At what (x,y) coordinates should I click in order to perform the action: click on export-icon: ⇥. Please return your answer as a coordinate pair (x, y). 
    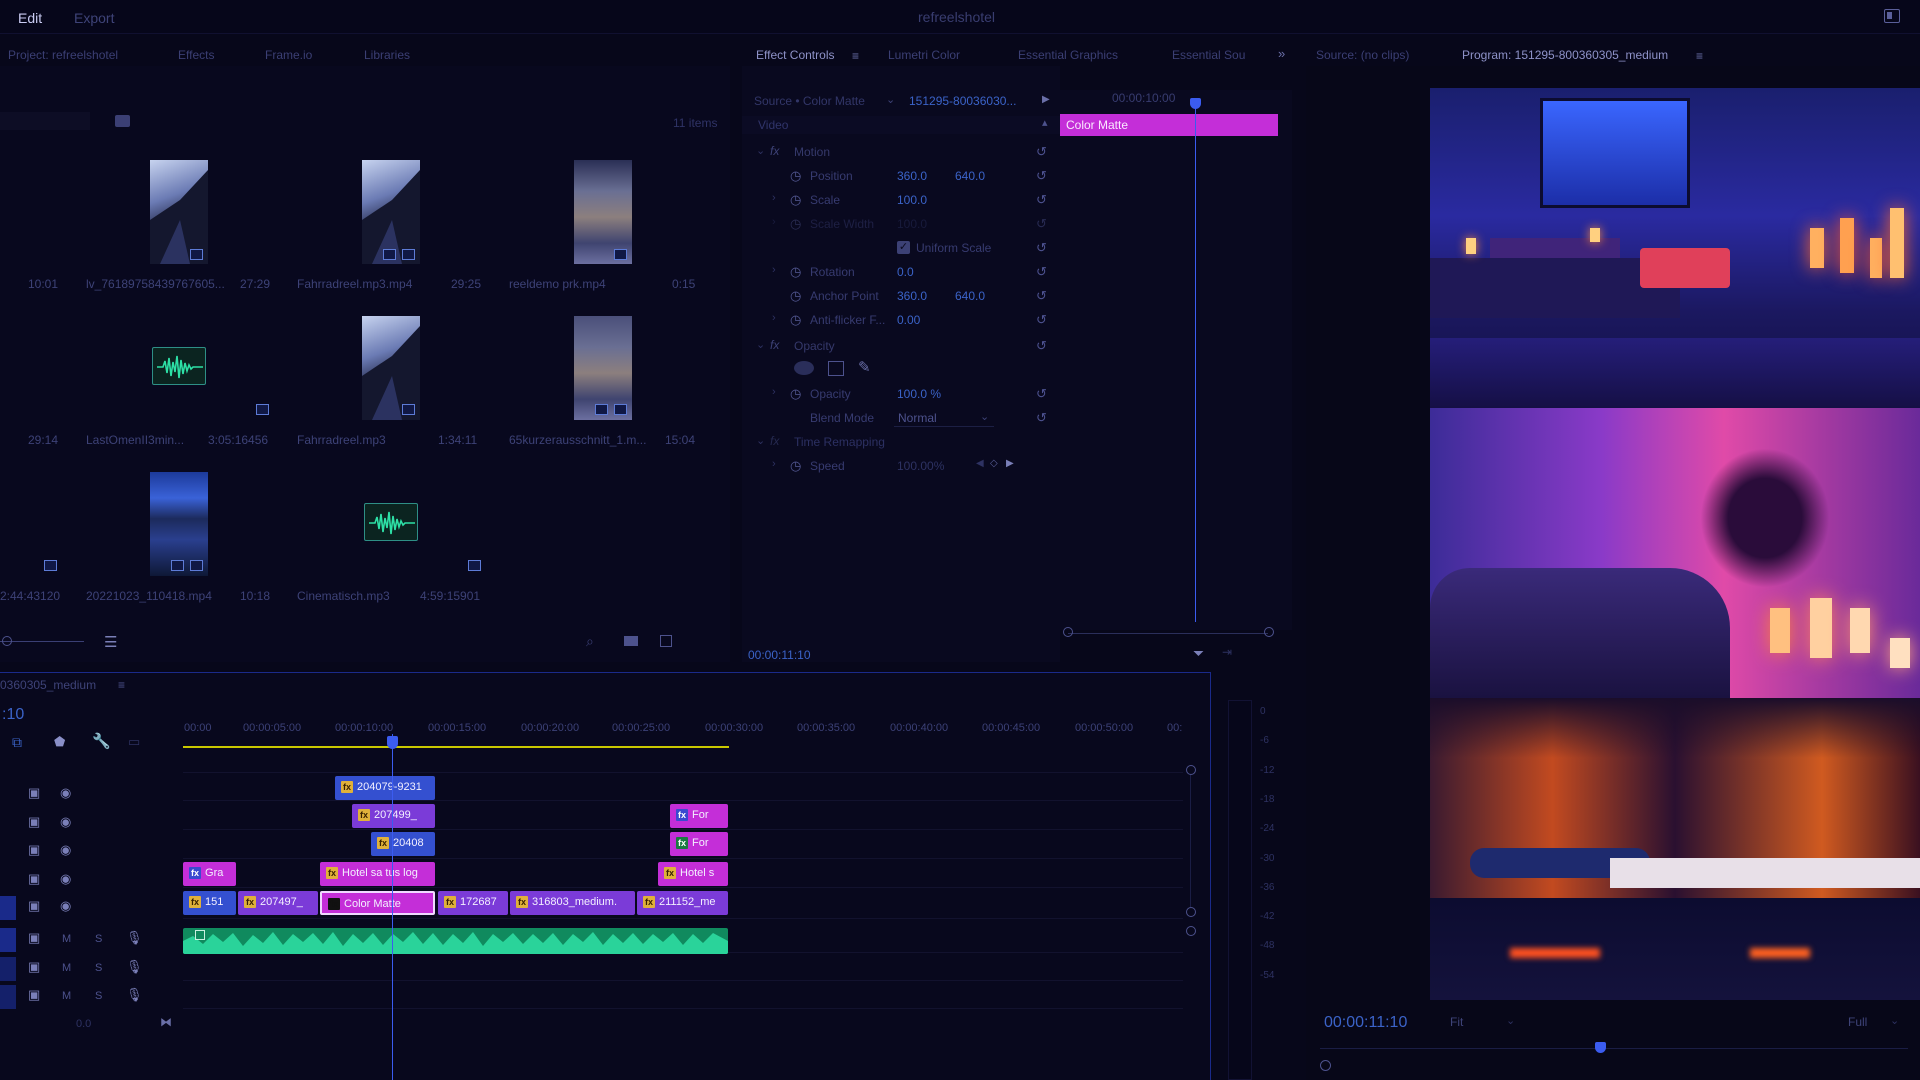
    Looking at the image, I should click on (1227, 652).